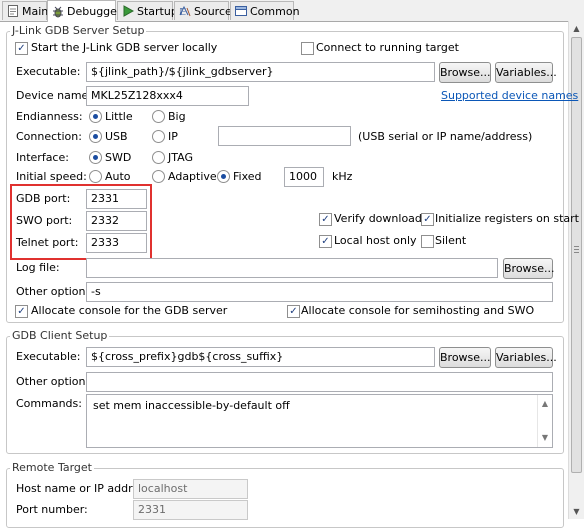 The height and width of the screenshot is (528, 584). What do you see at coordinates (49, 136) in the screenshot?
I see `connection-label: Connection:` at bounding box center [49, 136].